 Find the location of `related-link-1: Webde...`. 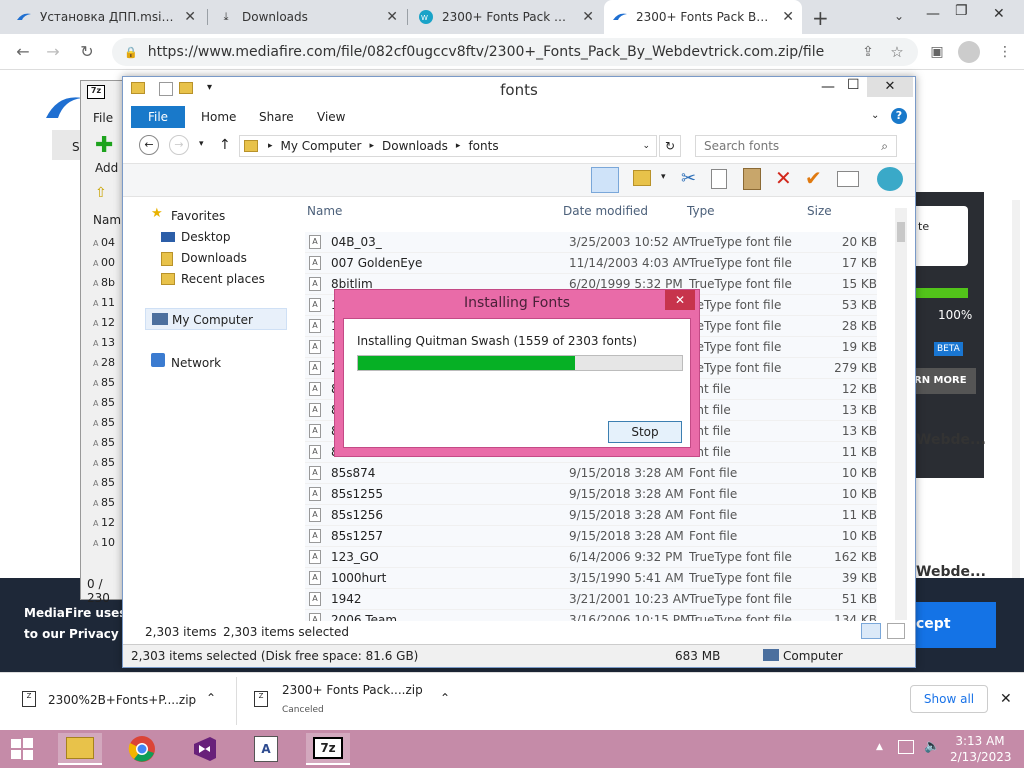

related-link-1: Webde... is located at coordinates (951, 440).